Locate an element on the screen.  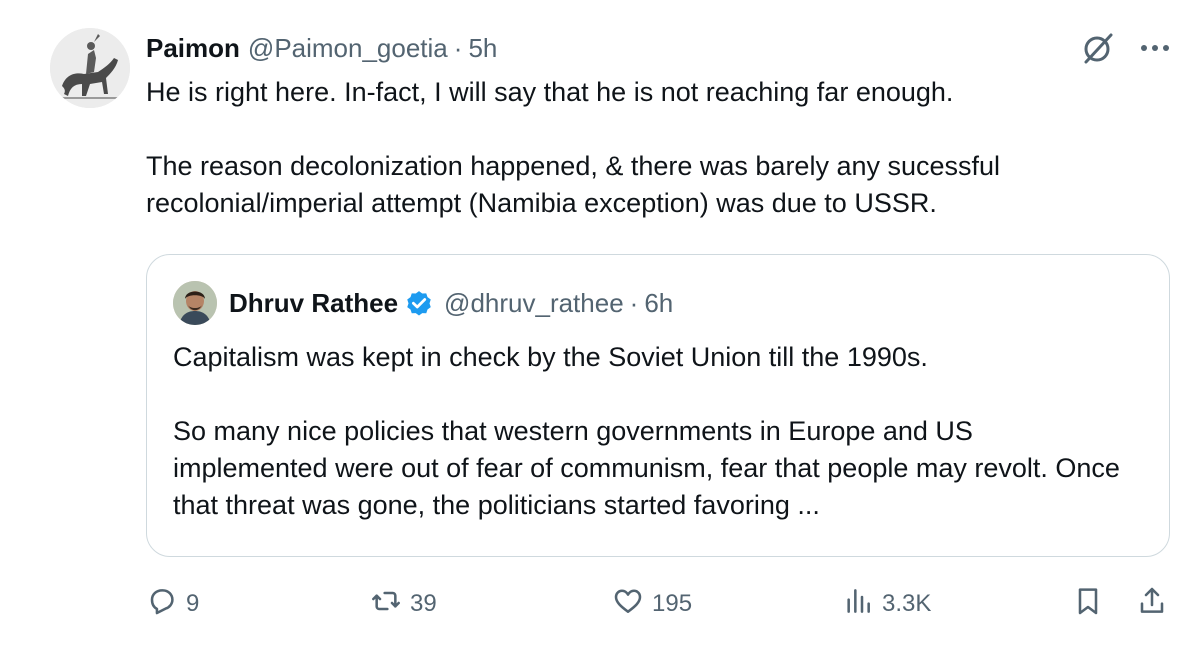
author-name: Paimon is located at coordinates (193, 48).